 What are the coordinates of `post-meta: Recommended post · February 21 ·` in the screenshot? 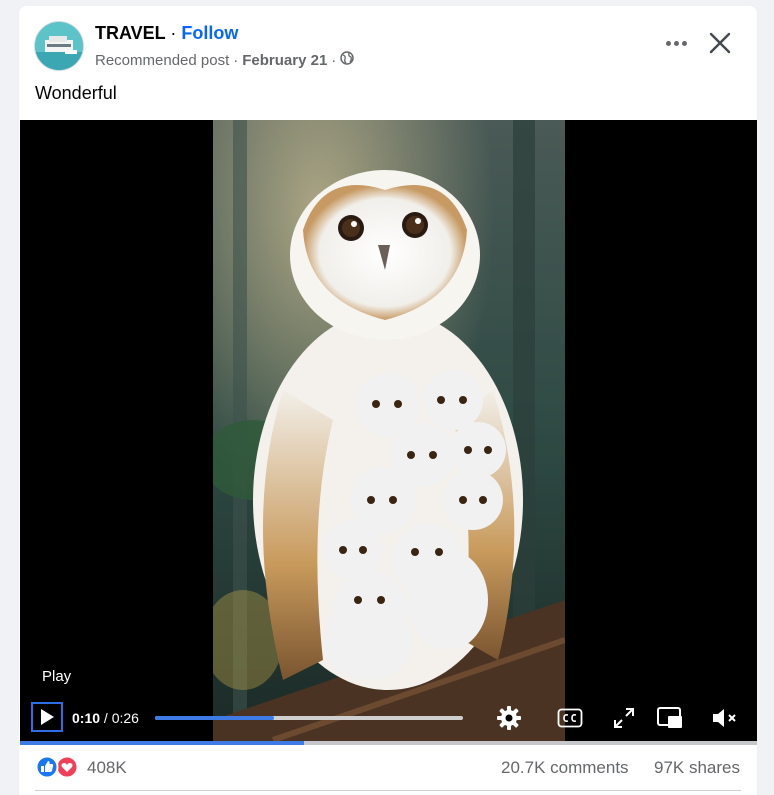 It's located at (225, 60).